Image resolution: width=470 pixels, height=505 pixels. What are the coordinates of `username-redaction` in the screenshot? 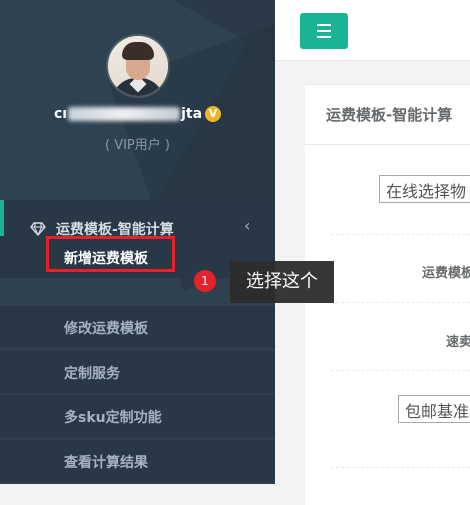 It's located at (124, 114).